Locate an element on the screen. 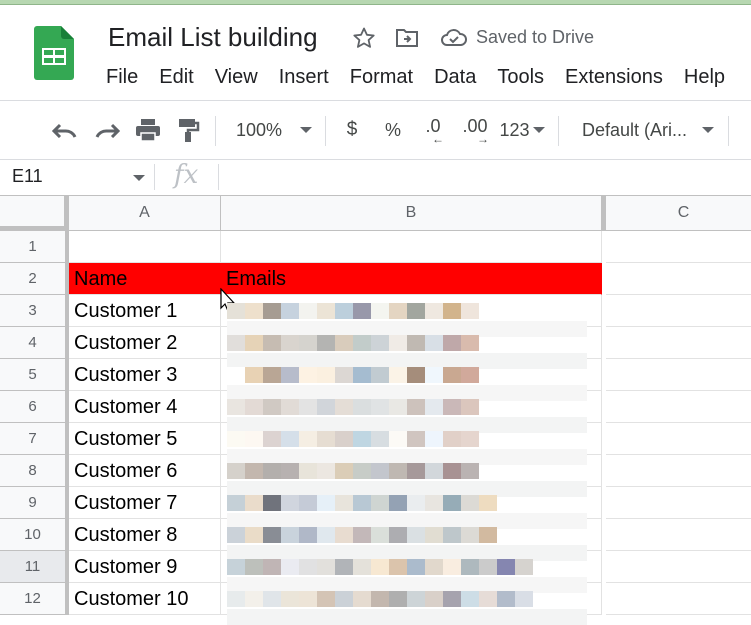  menu-view: View is located at coordinates (236, 77).